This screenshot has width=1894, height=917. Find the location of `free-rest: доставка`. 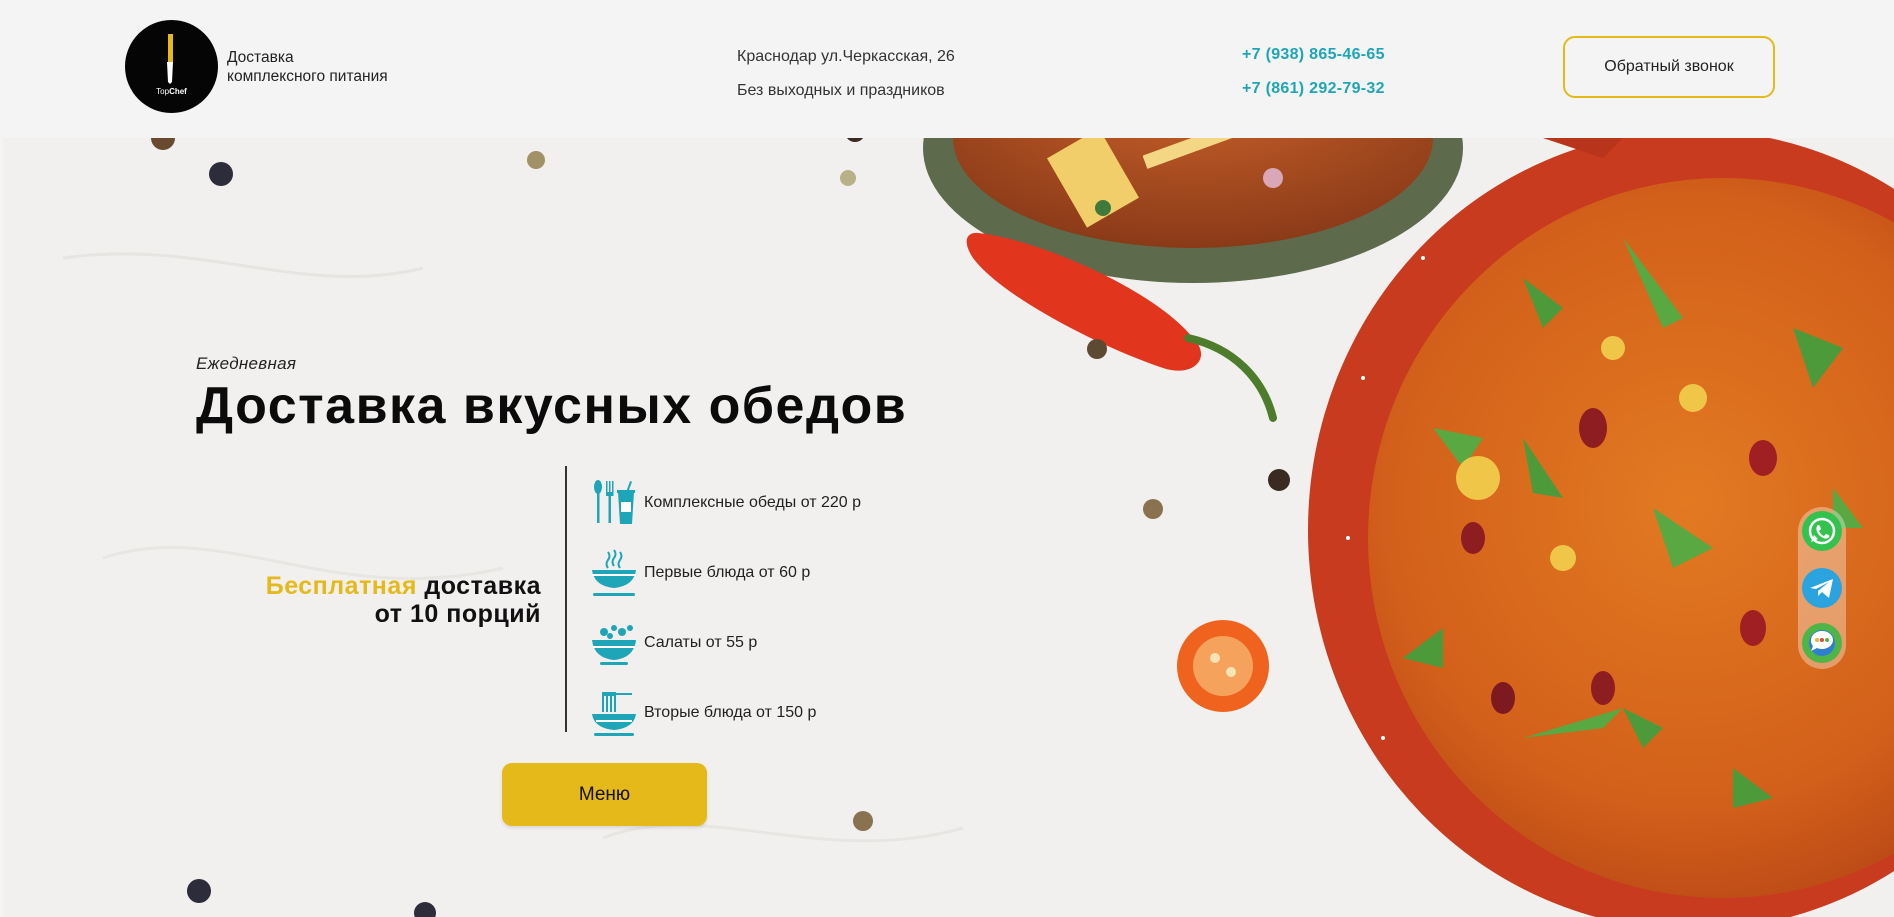

free-rest: доставка is located at coordinates (478, 586).